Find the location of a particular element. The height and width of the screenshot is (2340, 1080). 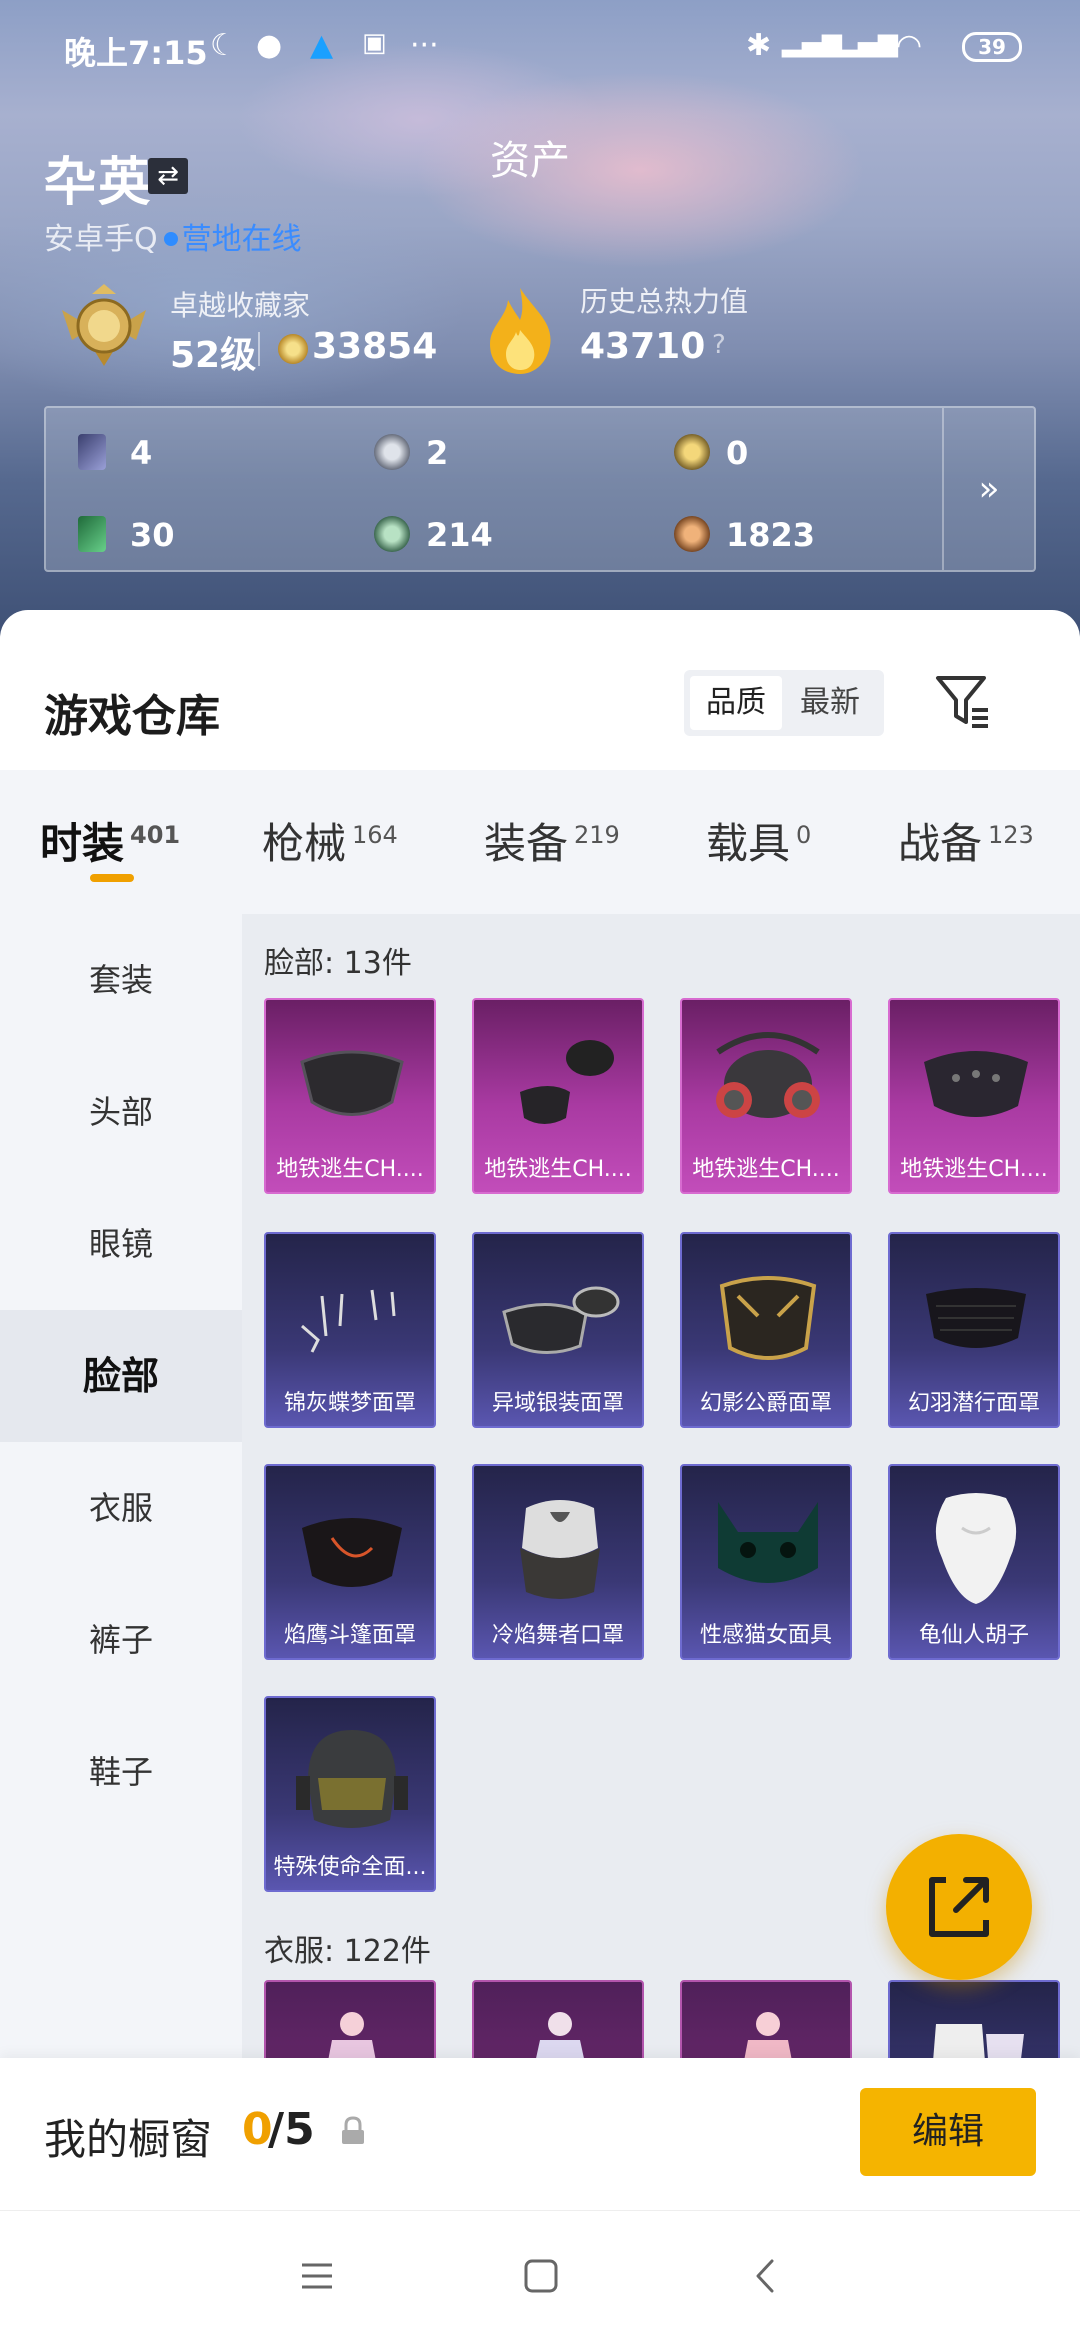

back-icon is located at coordinates (767, 2276).